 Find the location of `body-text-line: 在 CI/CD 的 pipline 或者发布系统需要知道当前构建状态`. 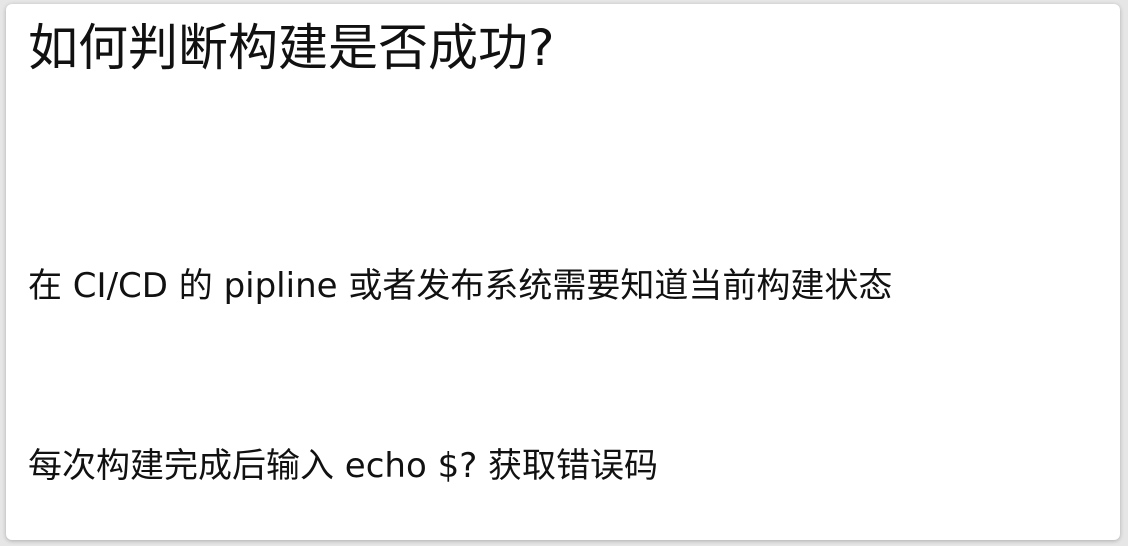

body-text-line: 在 CI/CD 的 pipline 或者发布系统需要知道当前构建状态 is located at coordinates (460, 286).